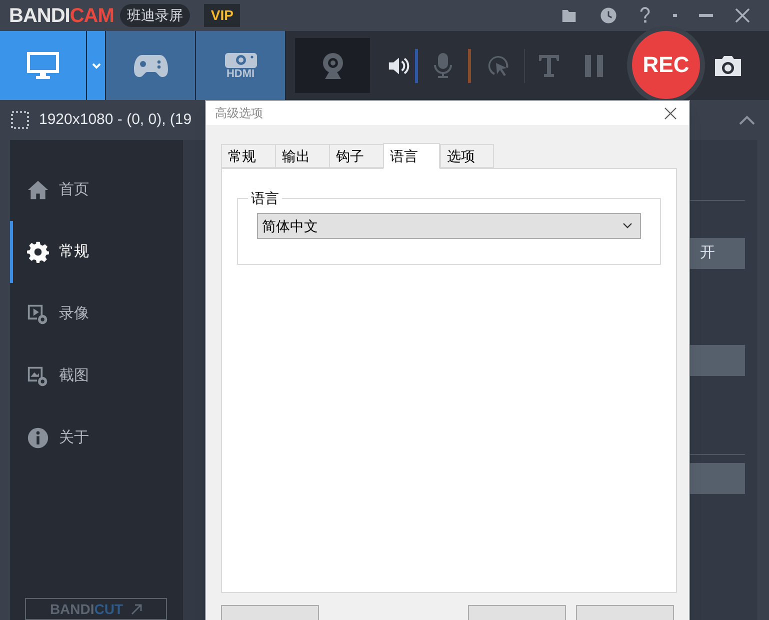 The width and height of the screenshot is (769, 620). What do you see at coordinates (20, 120) in the screenshot?
I see `selection-icon` at bounding box center [20, 120].